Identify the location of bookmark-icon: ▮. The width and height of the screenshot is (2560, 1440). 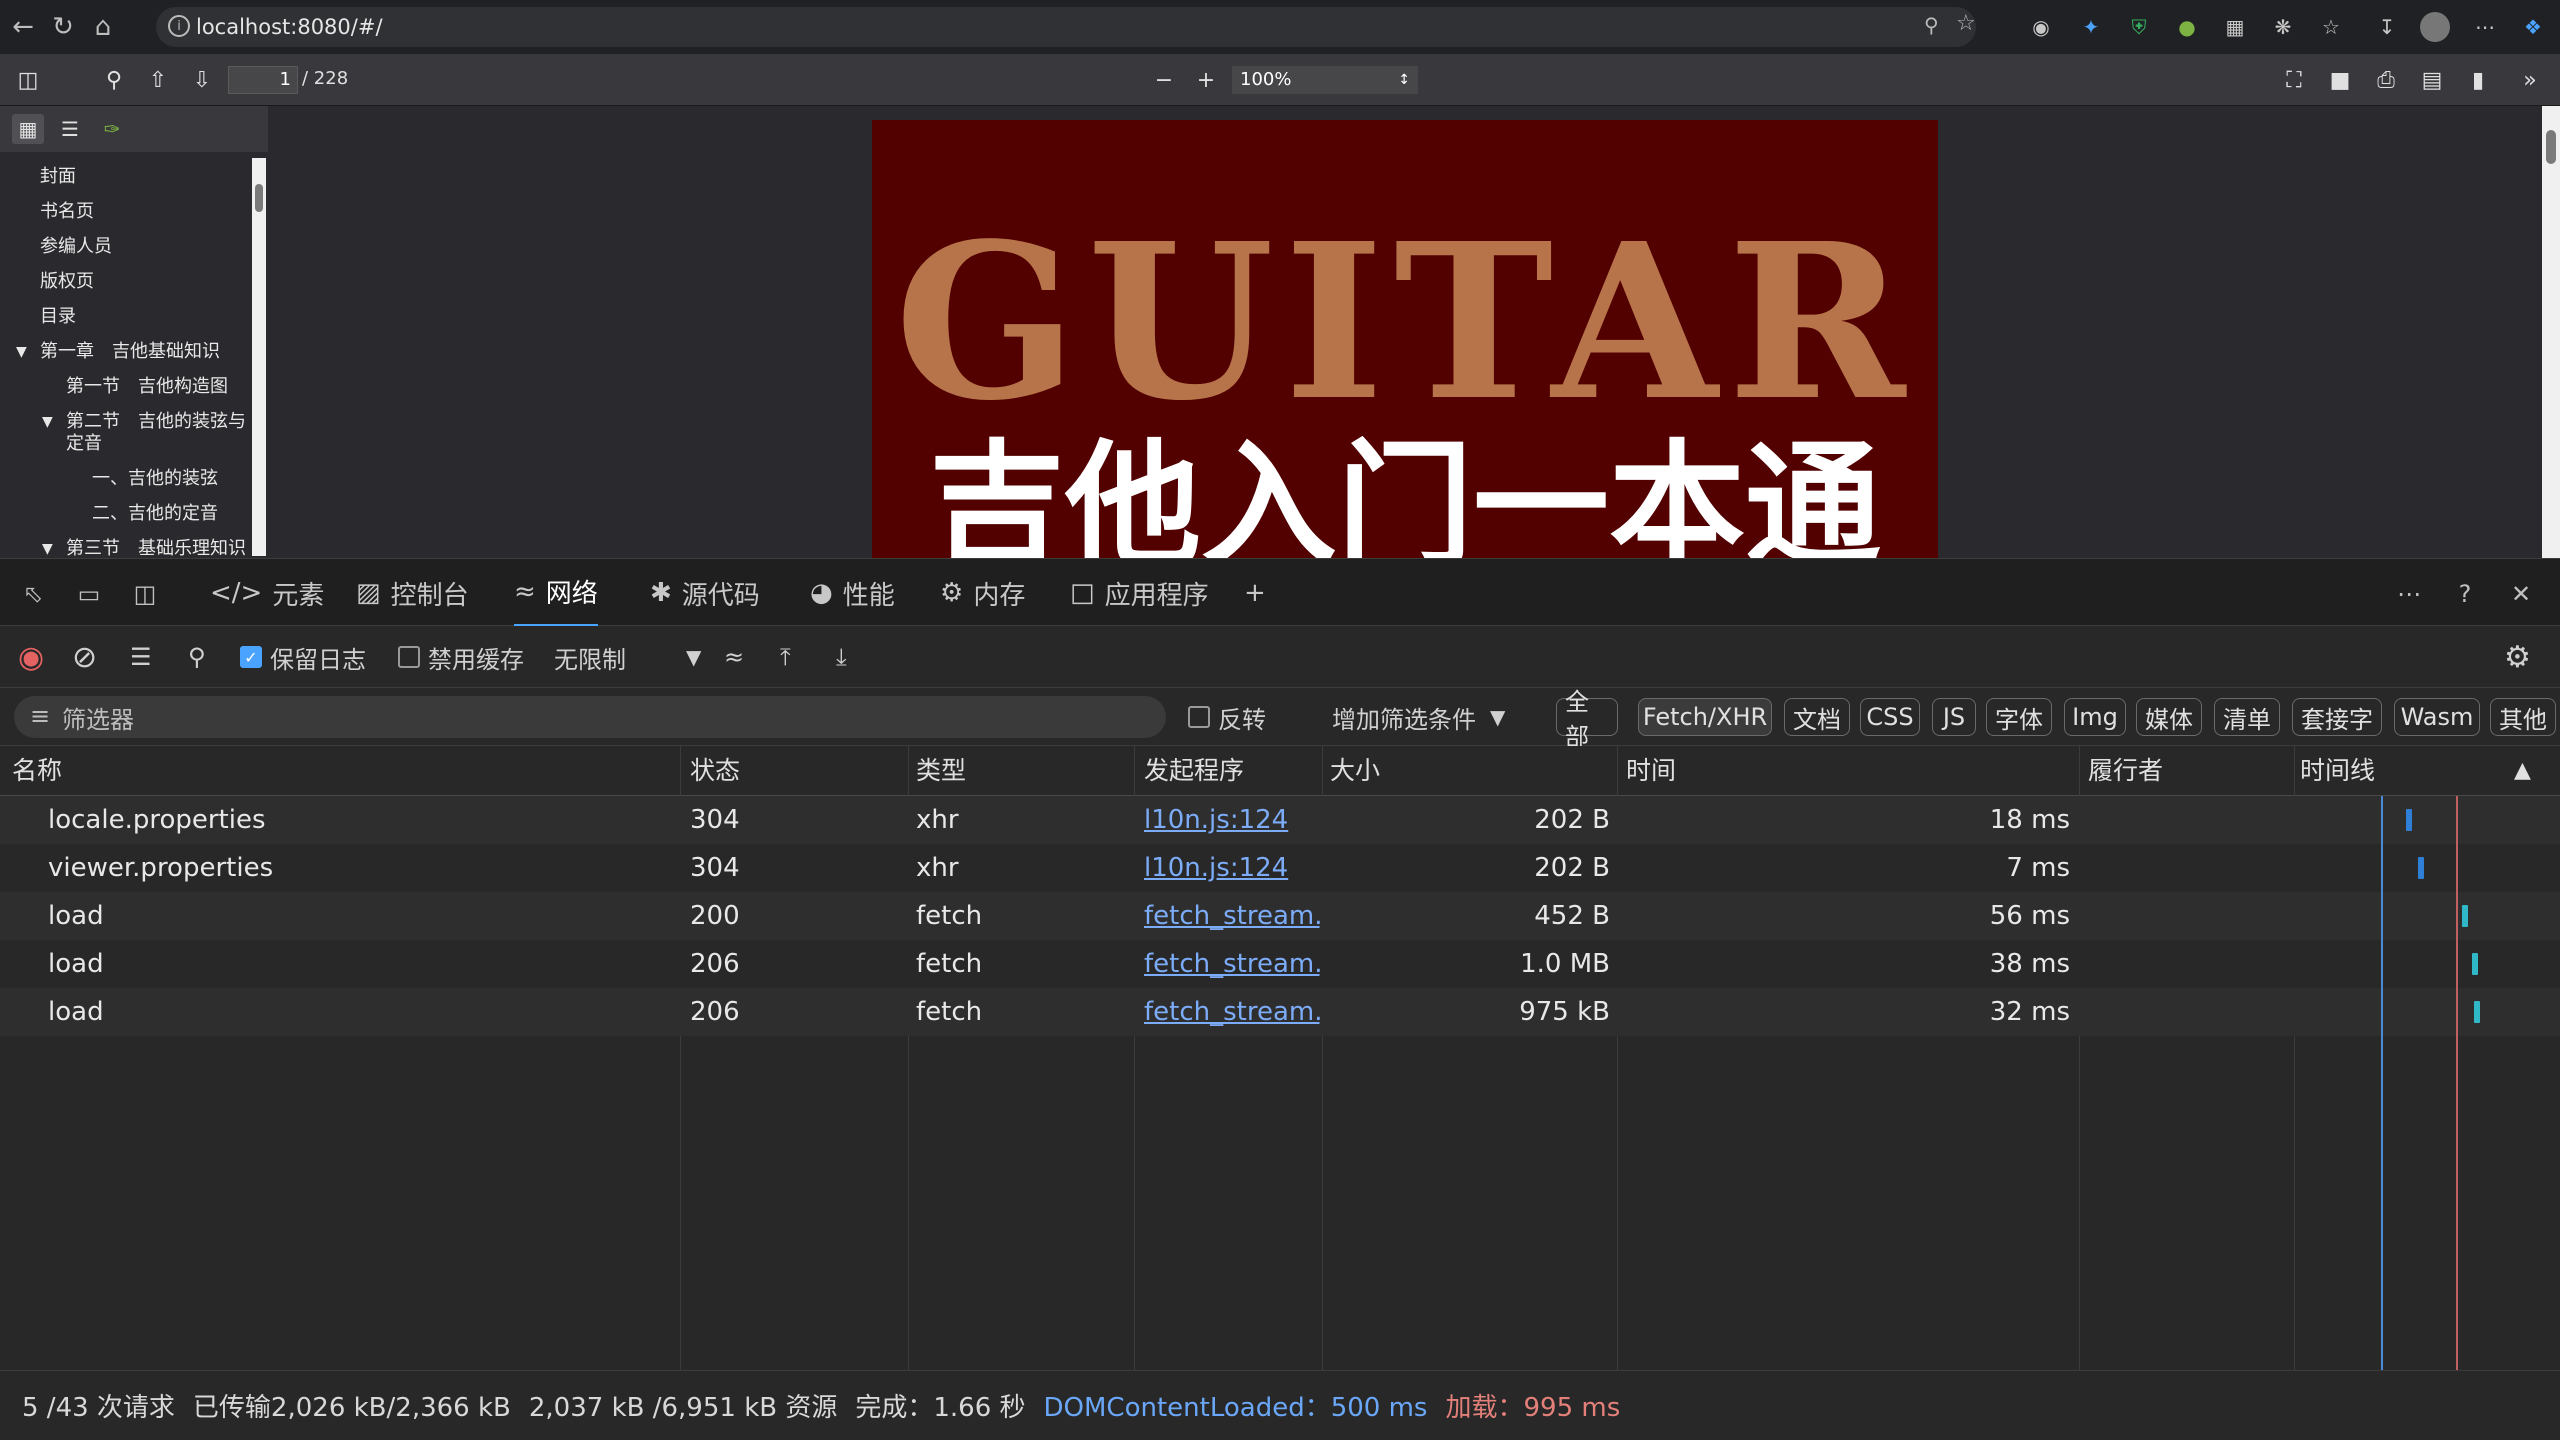
(2478, 80).